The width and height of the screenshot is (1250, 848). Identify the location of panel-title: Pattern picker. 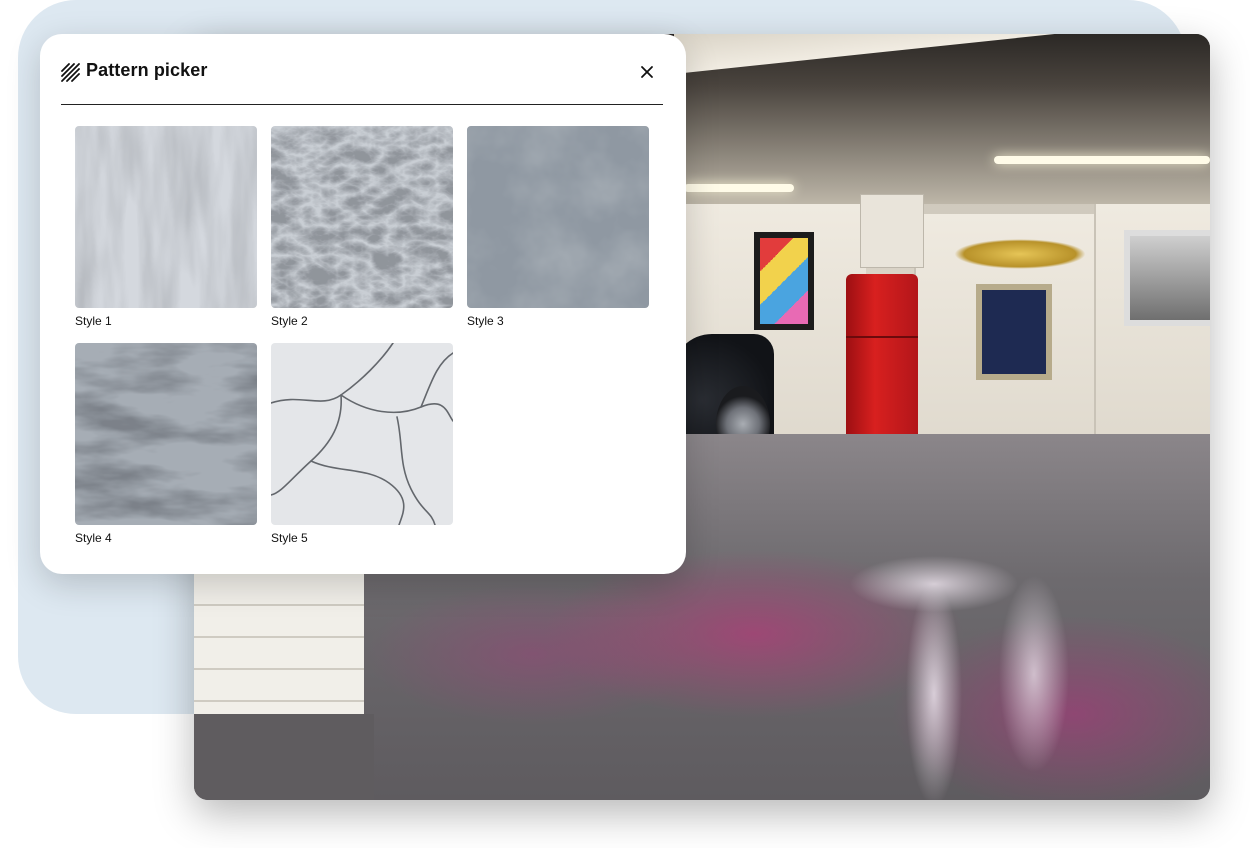
(147, 70).